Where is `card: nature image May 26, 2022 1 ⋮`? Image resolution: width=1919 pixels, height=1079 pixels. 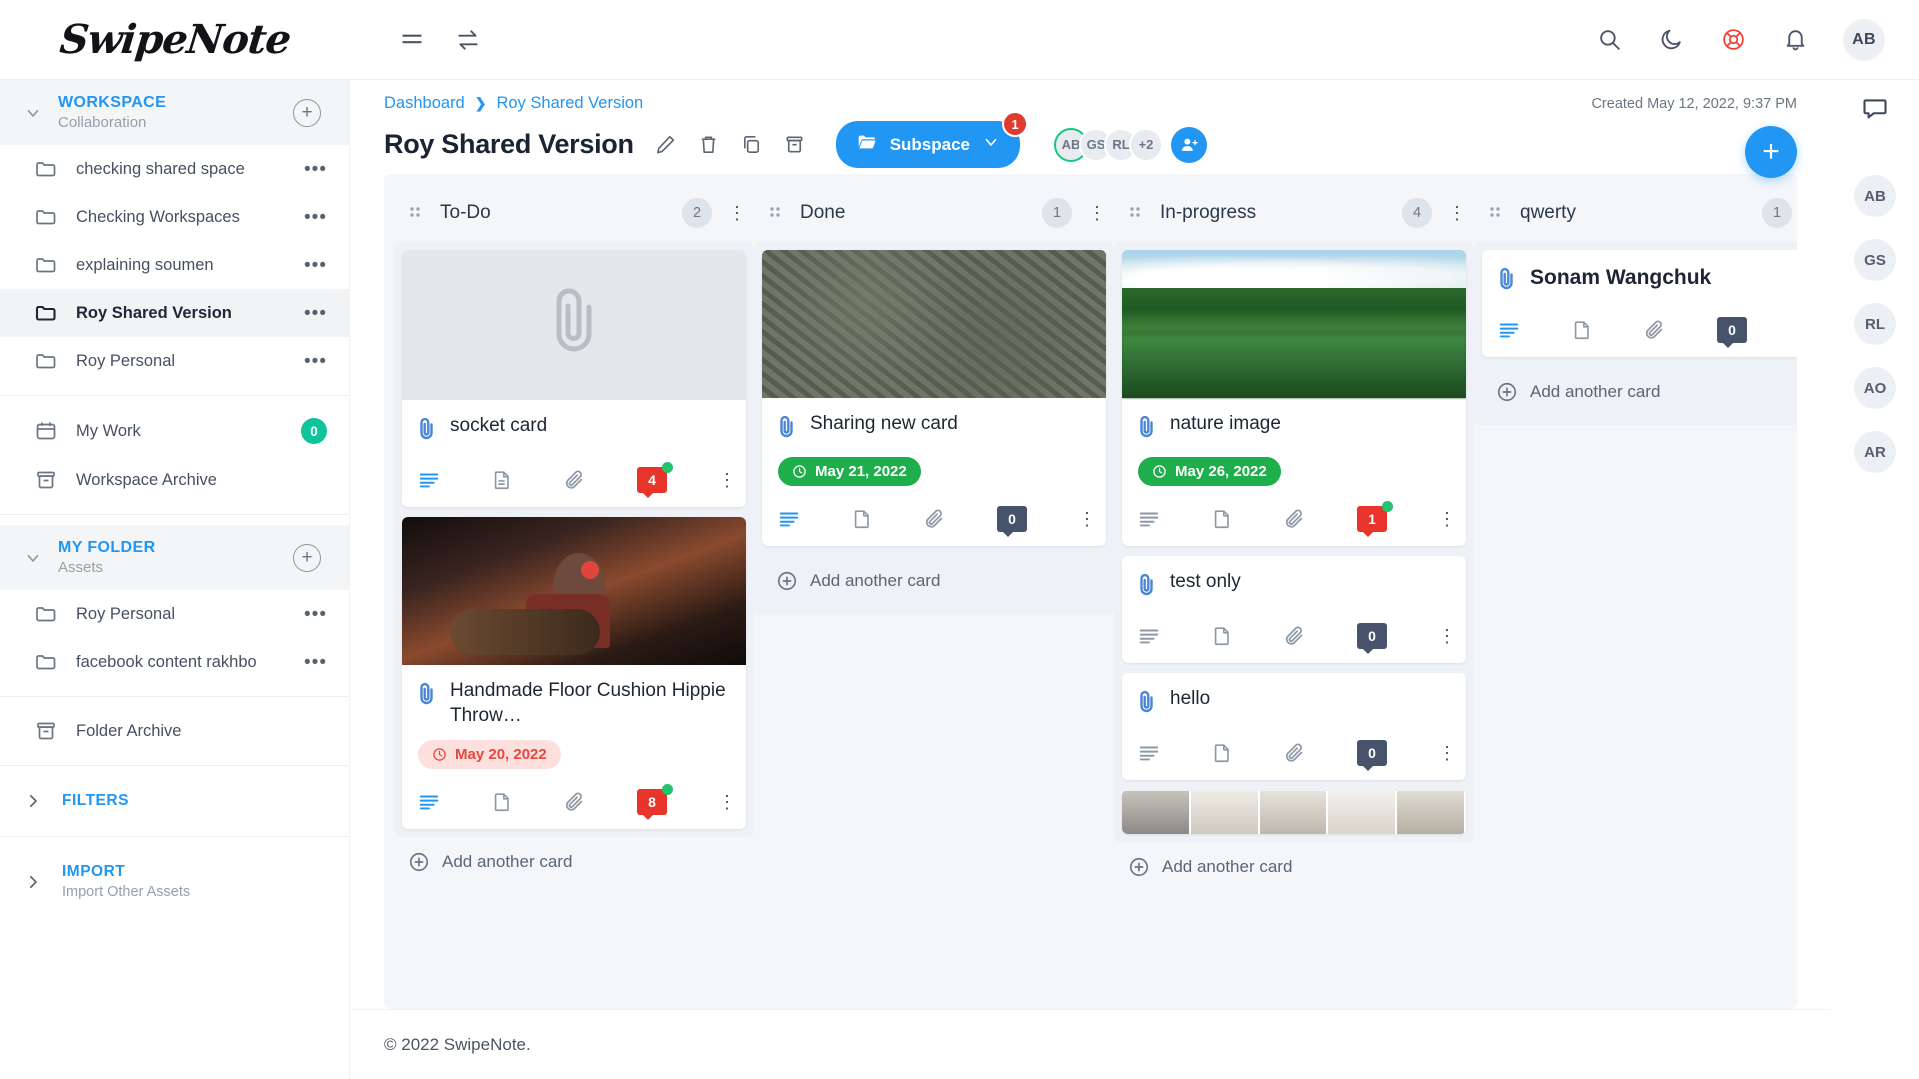
card: nature image May 26, 2022 1 ⋮ is located at coordinates (1294, 398).